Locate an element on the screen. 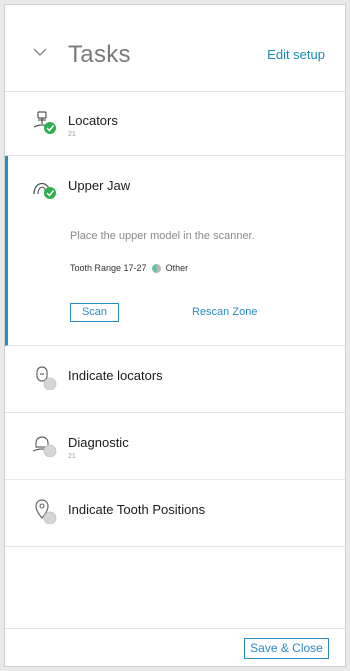 This screenshot has height=671, width=350. task-indicate-tooth-positions: Indicate Tooth Positions is located at coordinates (175, 513).